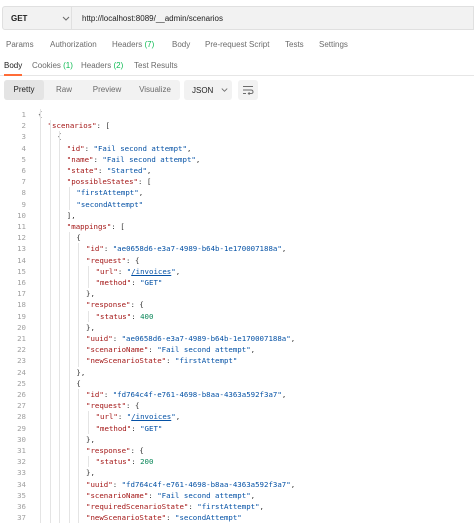 This screenshot has width=474, height=530. What do you see at coordinates (96, 226) in the screenshot?
I see `line-text: "mappings": [` at bounding box center [96, 226].